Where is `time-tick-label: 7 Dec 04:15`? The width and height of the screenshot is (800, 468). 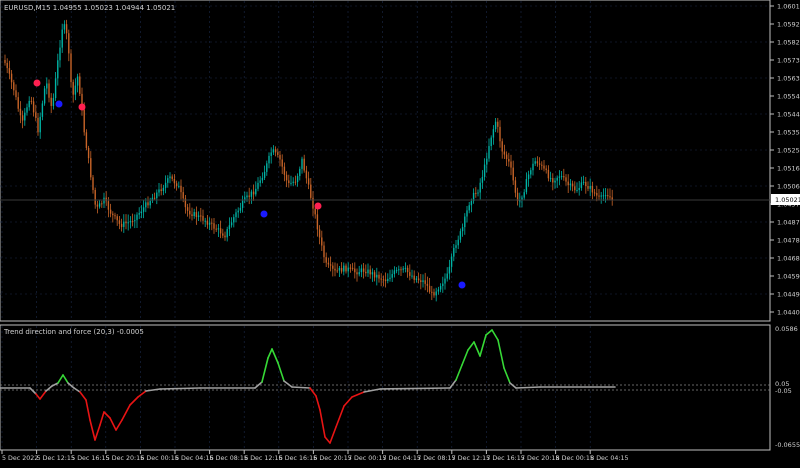
time-tick-label: 7 Dec 04:15 is located at coordinates (402, 458).